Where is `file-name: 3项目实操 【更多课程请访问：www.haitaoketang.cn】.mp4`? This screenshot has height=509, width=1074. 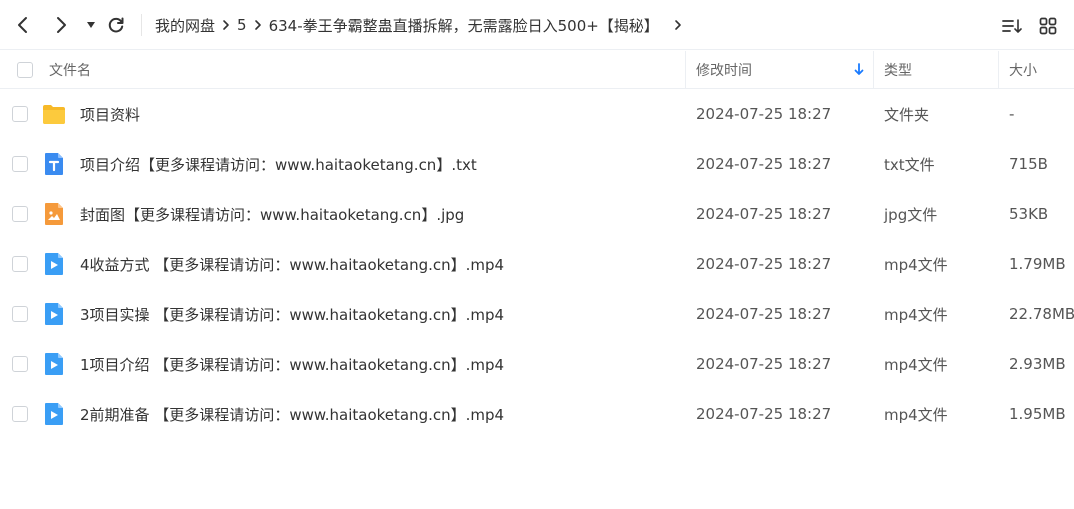
file-name: 3项目实操 【更多课程请访问：www.haitaoketang.cn】.mp4 is located at coordinates (292, 314).